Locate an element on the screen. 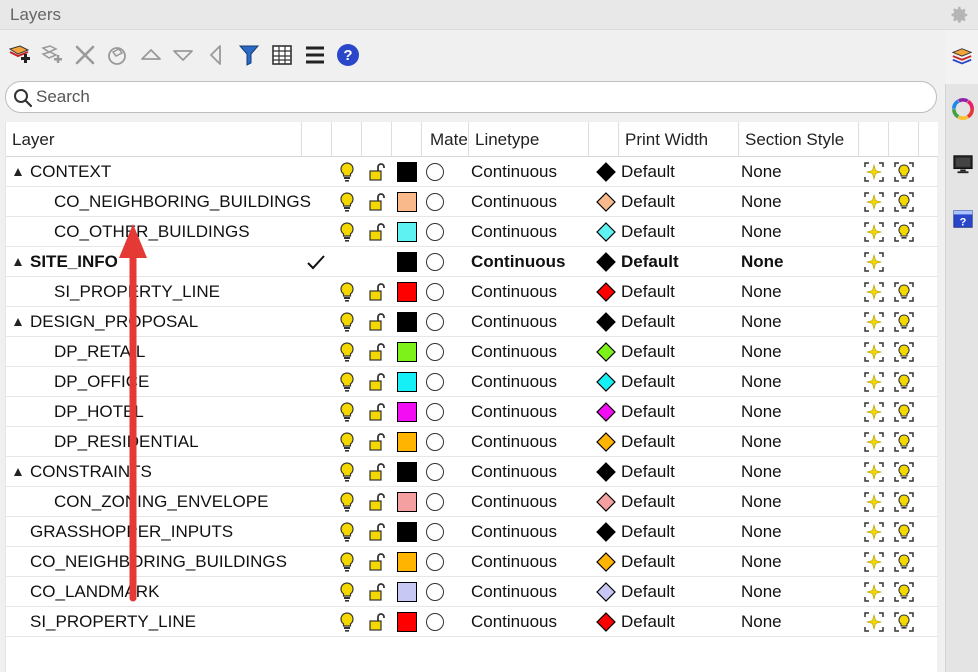 This screenshot has width=978, height=672. layer-name: CONTEXT is located at coordinates (70, 172).